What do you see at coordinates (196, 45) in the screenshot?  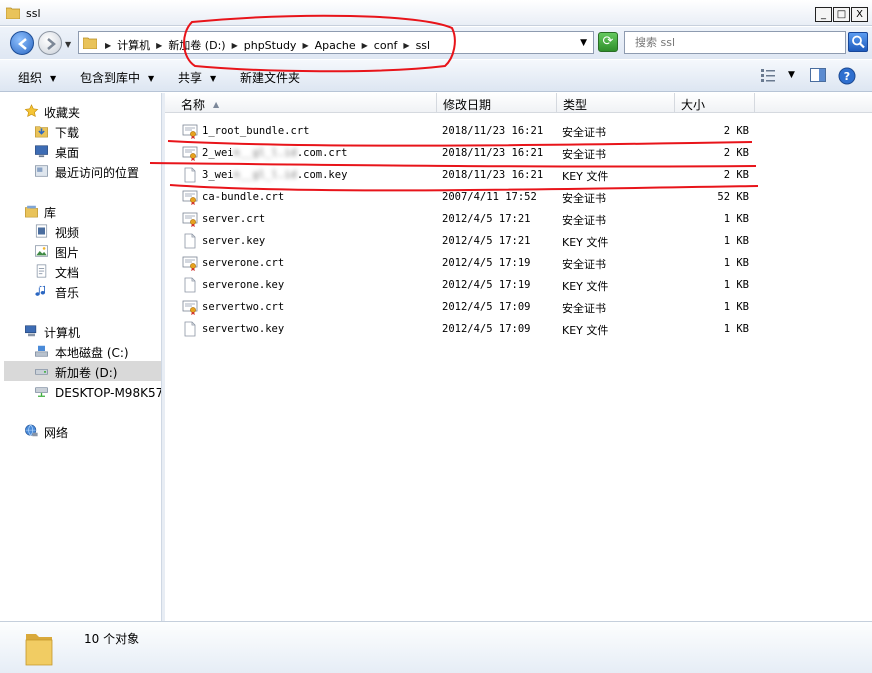 I see `breadcrumb-drive-d: 新加卷 (D:)` at bounding box center [196, 45].